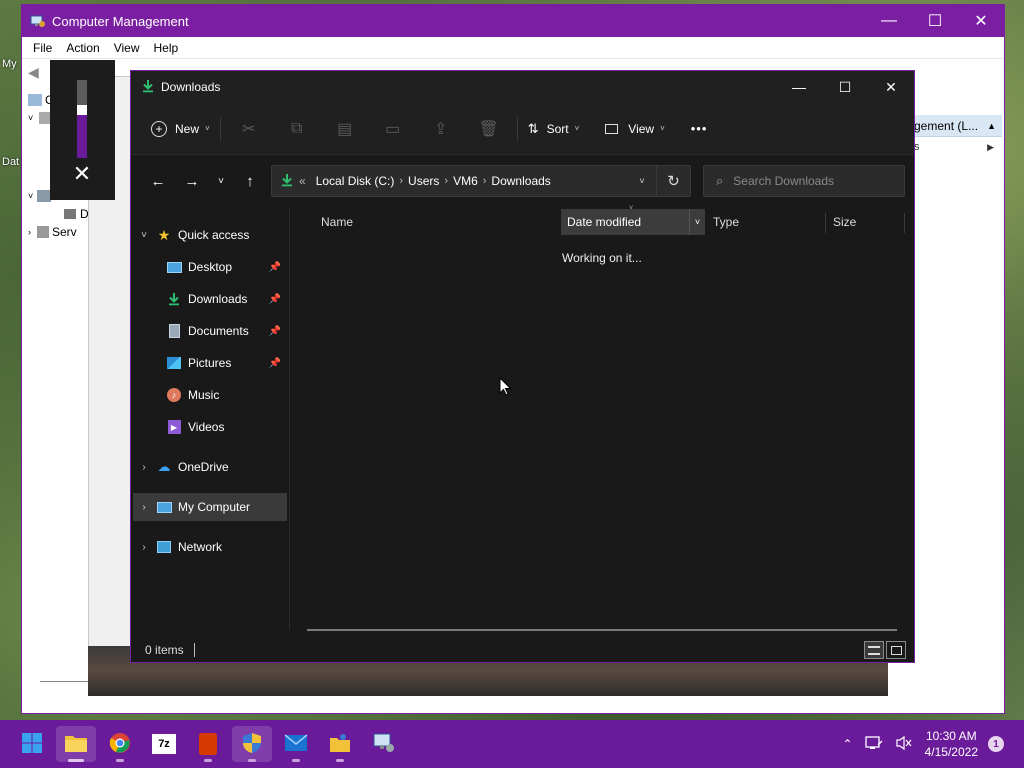 Image resolution: width=1024 pixels, height=768 pixels. What do you see at coordinates (192, 181) in the screenshot?
I see `forward-button: →` at bounding box center [192, 181].